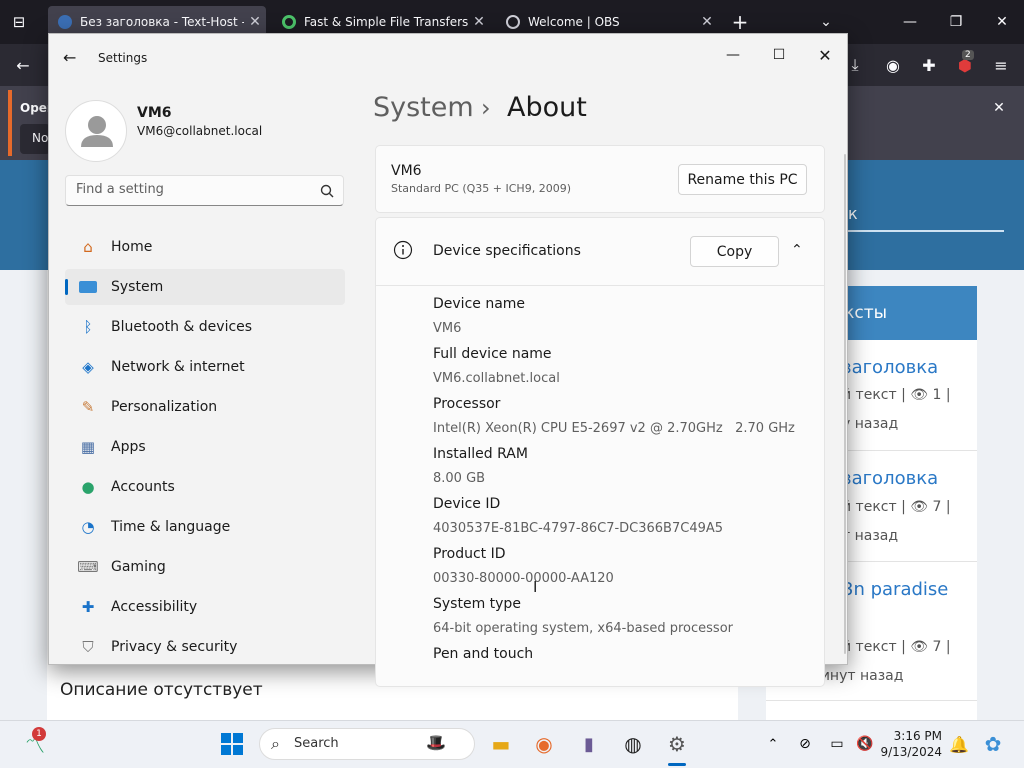 This screenshot has width=1024, height=768. I want to click on text-cursor-icon: I, so click(535, 587).